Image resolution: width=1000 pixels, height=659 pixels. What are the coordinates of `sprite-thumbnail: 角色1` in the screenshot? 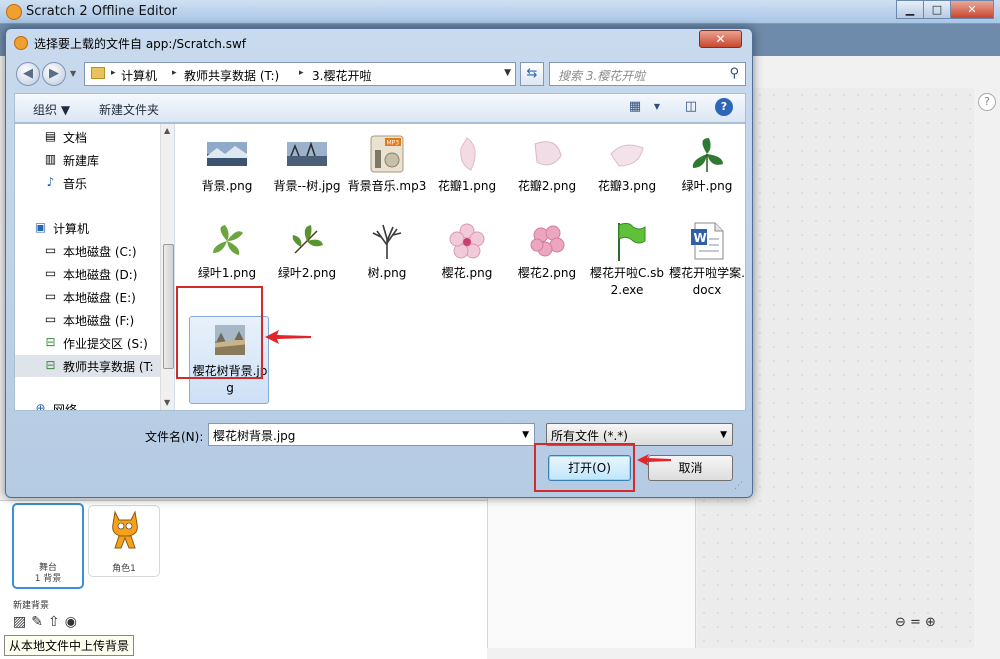 It's located at (124, 541).